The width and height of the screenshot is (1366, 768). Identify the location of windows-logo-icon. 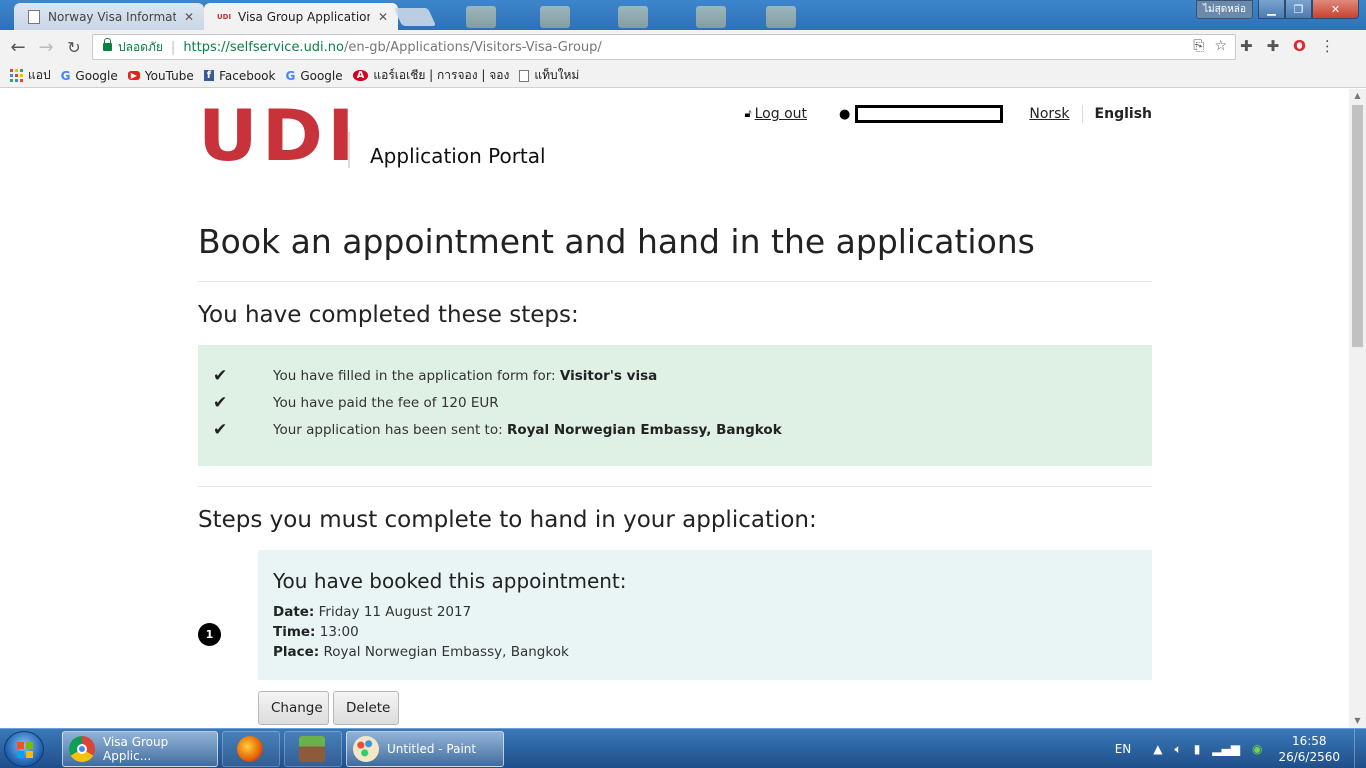
(25, 750).